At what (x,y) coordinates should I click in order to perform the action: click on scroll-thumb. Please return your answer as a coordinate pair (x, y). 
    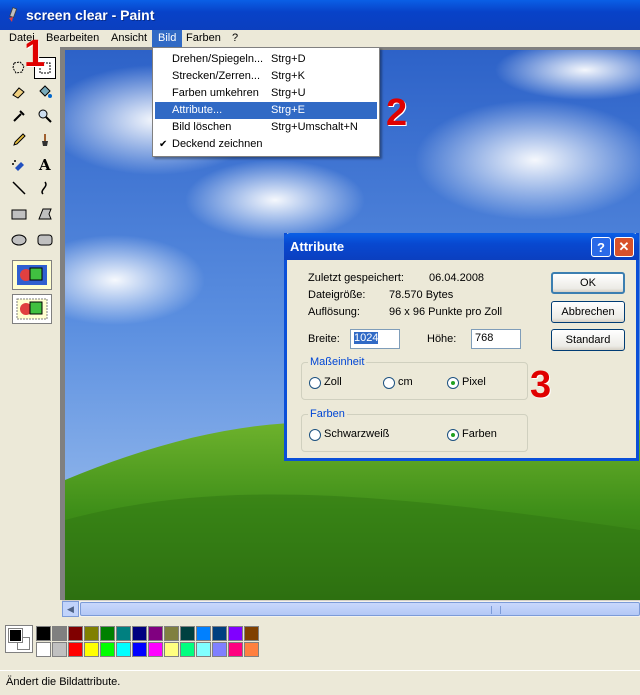
    Looking at the image, I should click on (360, 609).